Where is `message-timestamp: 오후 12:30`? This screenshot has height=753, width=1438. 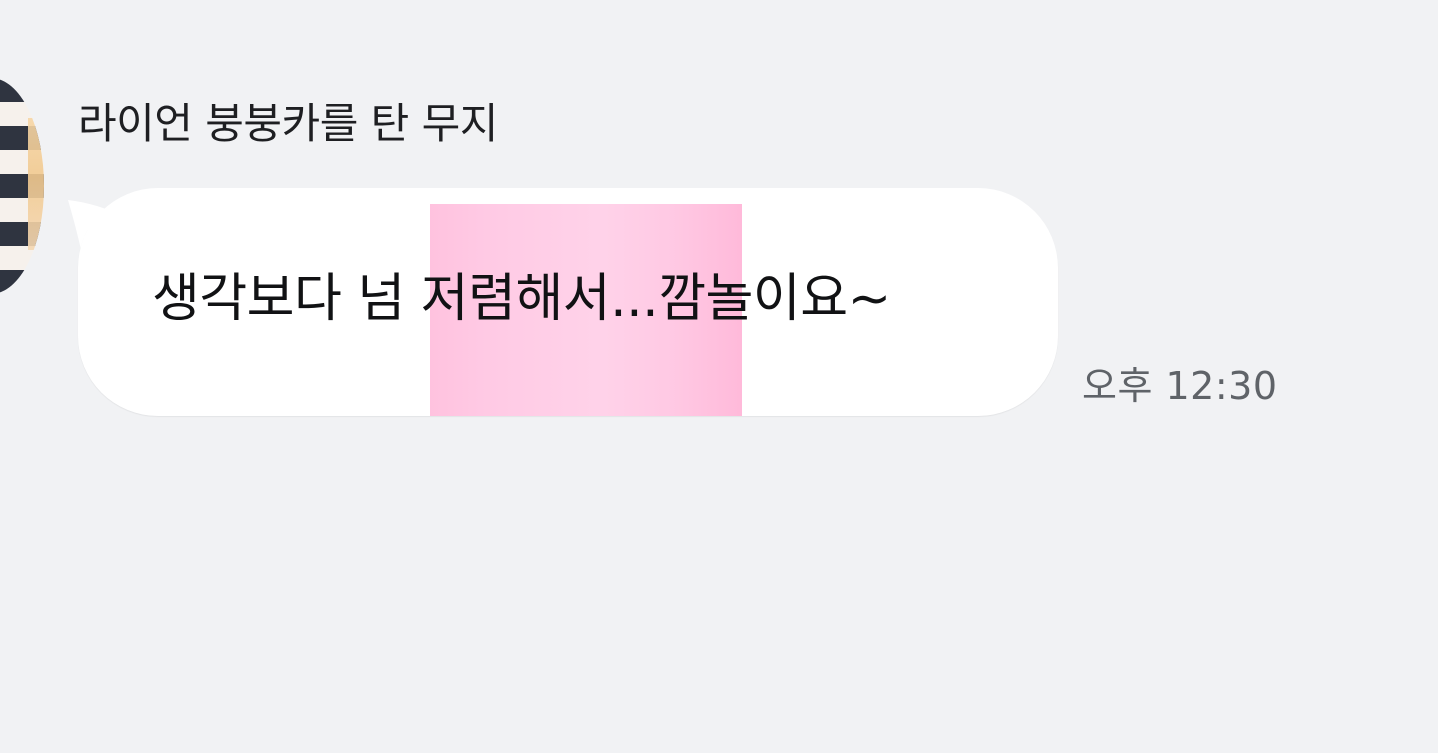
message-timestamp: 오후 12:30 is located at coordinates (1180, 386).